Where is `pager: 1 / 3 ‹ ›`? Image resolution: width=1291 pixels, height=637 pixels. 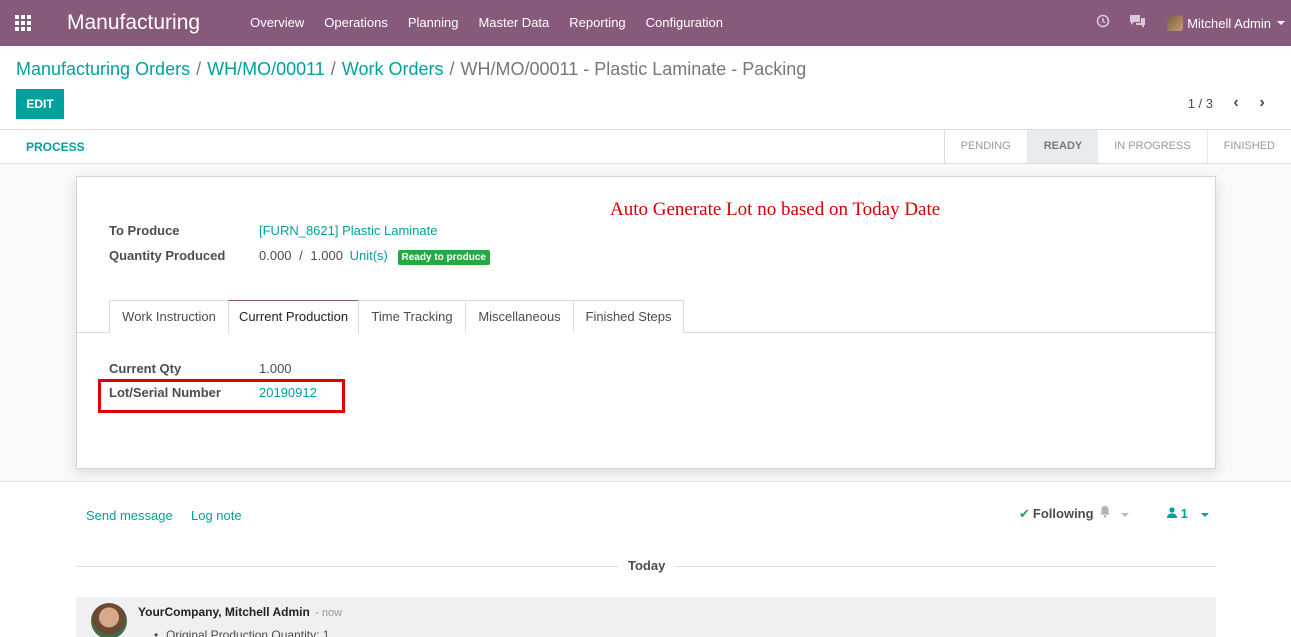 pager: 1 / 3 ‹ › is located at coordinates (1231, 103).